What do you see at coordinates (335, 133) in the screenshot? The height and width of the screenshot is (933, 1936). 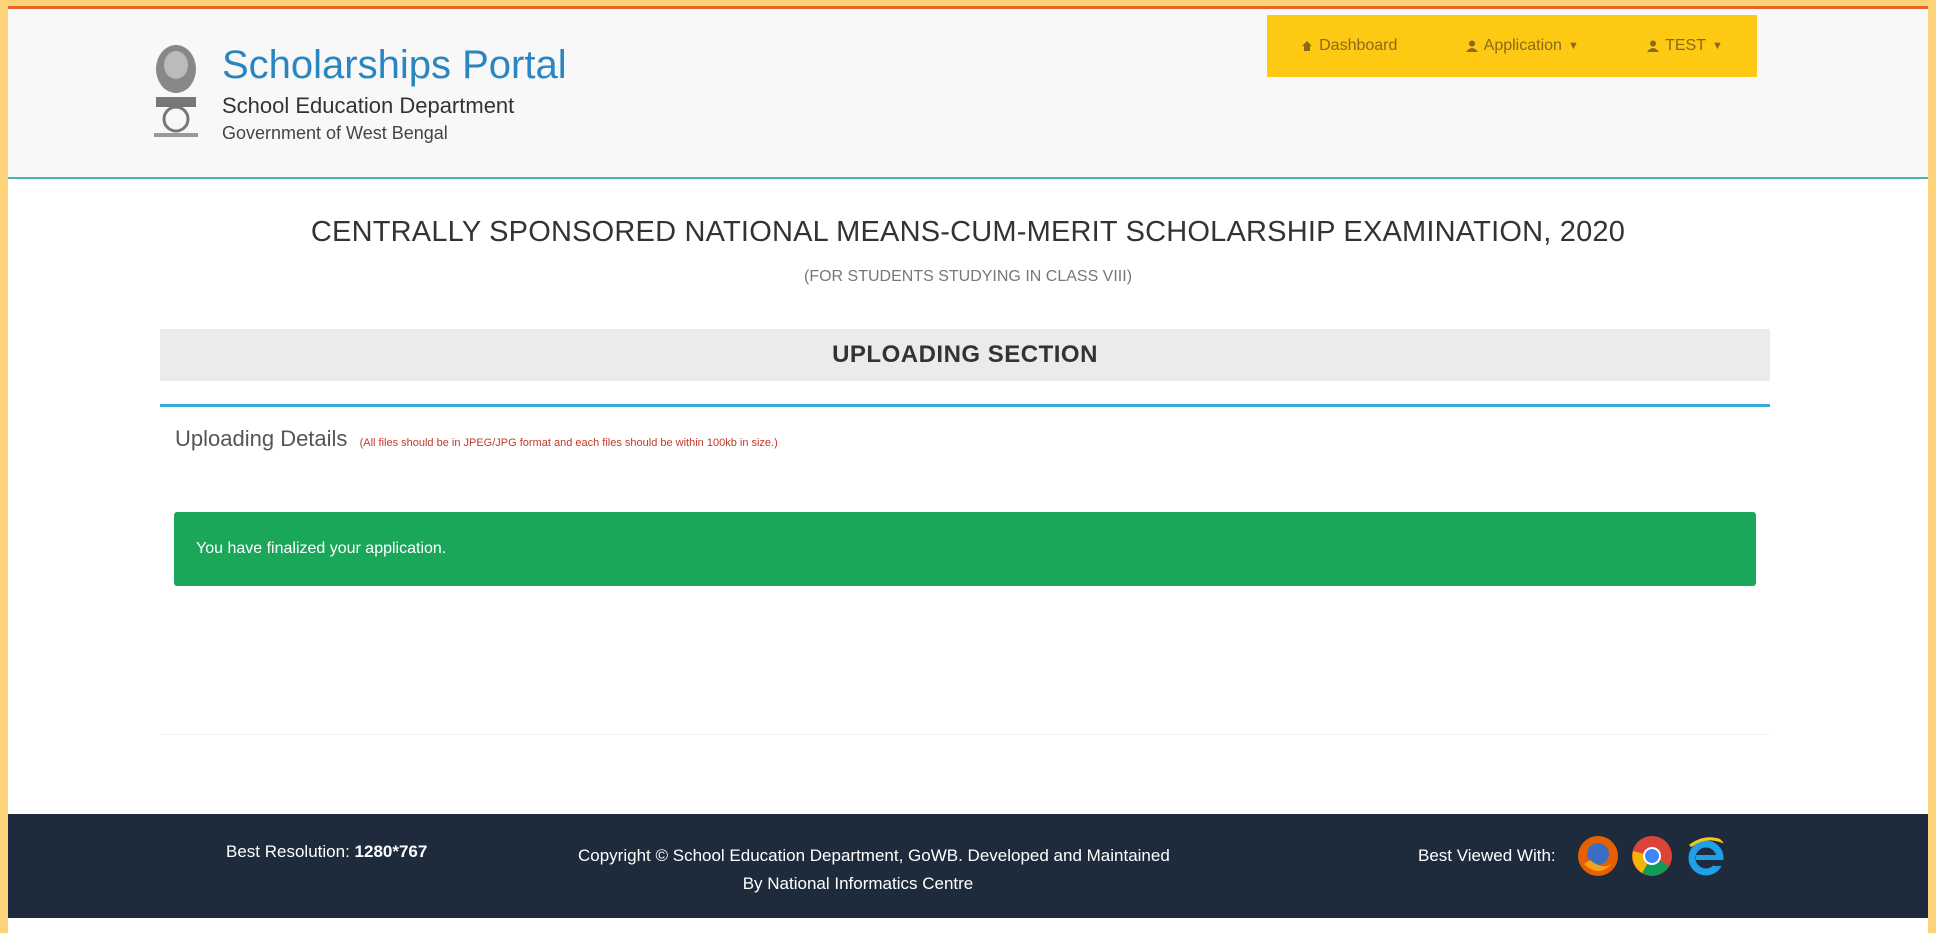 I see `government-name: Government of West Bengal` at bounding box center [335, 133].